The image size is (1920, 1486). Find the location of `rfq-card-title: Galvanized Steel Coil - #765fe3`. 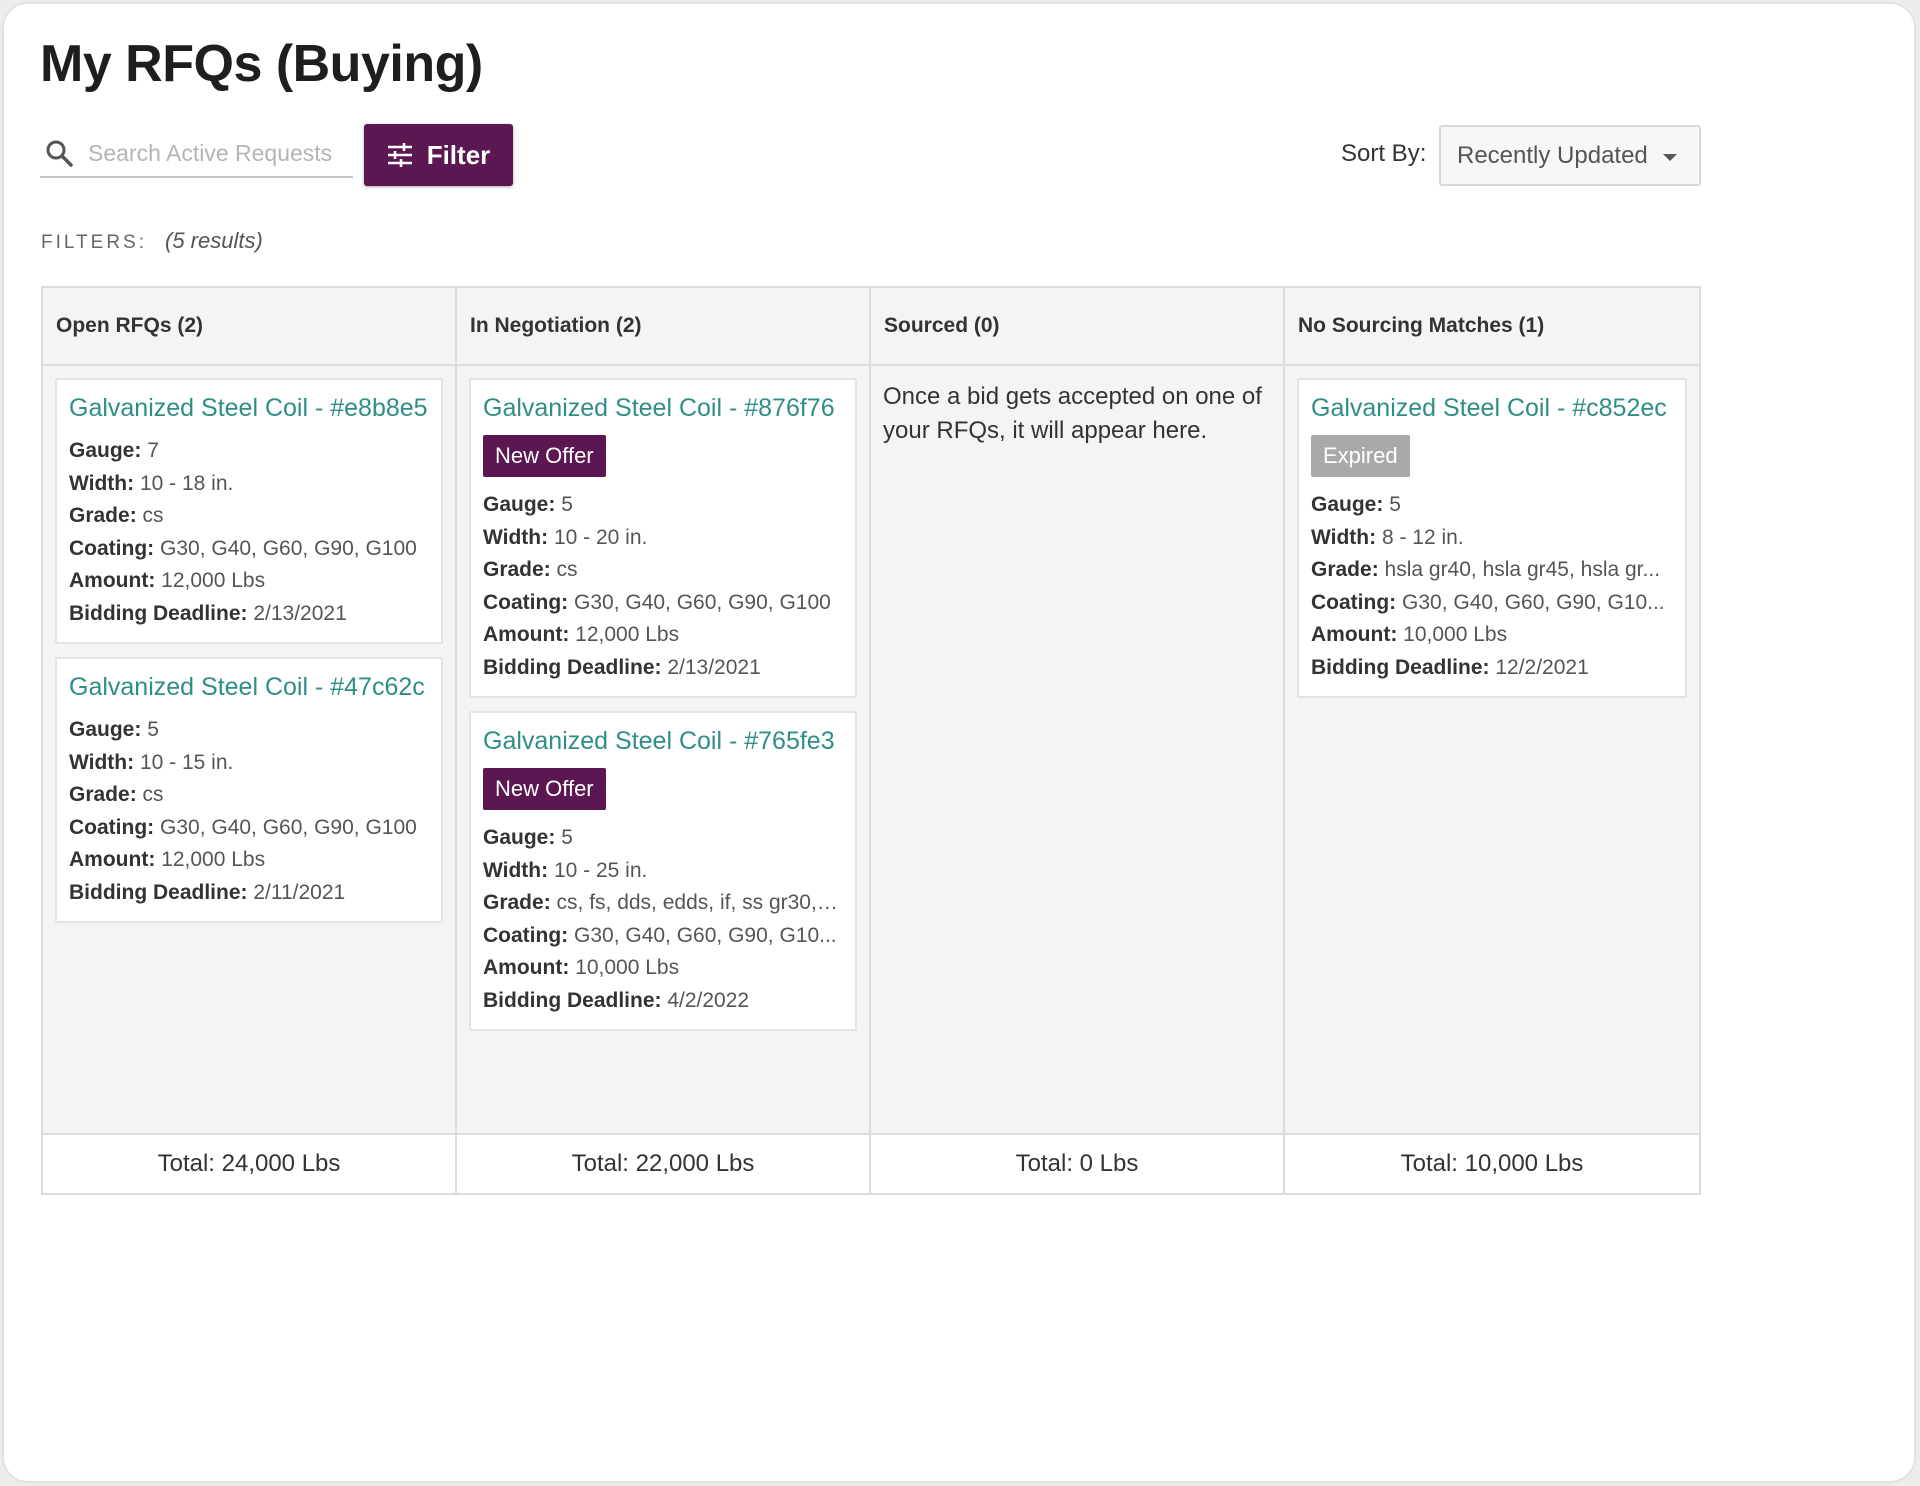

rfq-card-title: Galvanized Steel Coil - #765fe3 is located at coordinates (663, 741).